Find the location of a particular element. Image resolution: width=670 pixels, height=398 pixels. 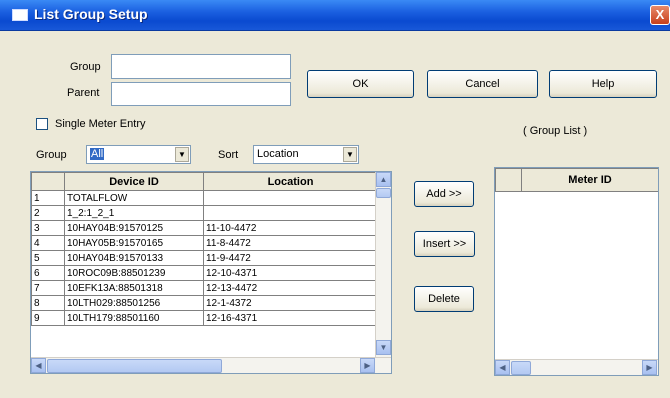

location-cell: 11-8-4472 is located at coordinates (290, 243).